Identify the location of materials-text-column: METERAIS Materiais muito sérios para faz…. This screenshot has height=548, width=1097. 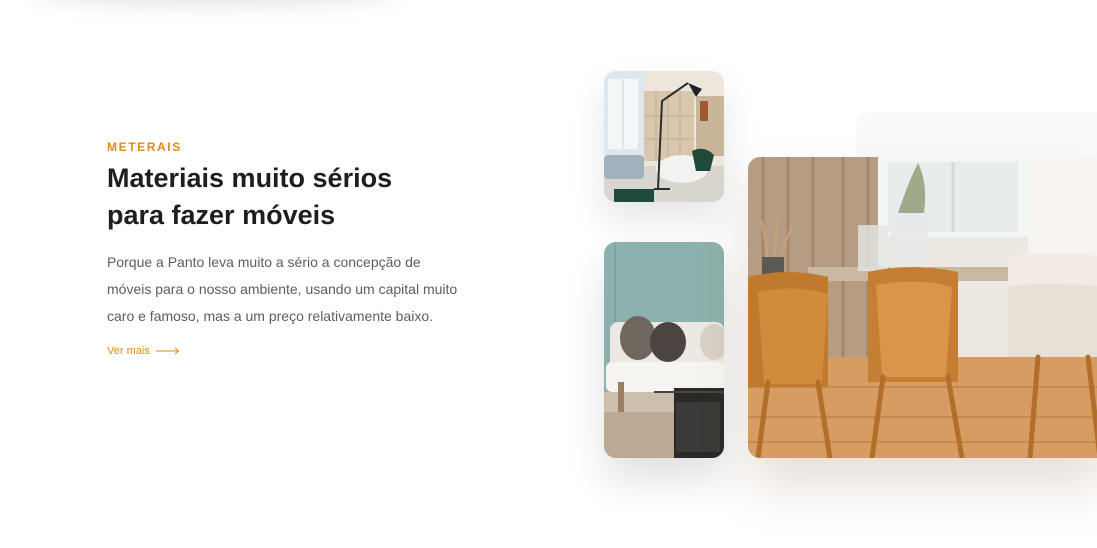
(292, 249).